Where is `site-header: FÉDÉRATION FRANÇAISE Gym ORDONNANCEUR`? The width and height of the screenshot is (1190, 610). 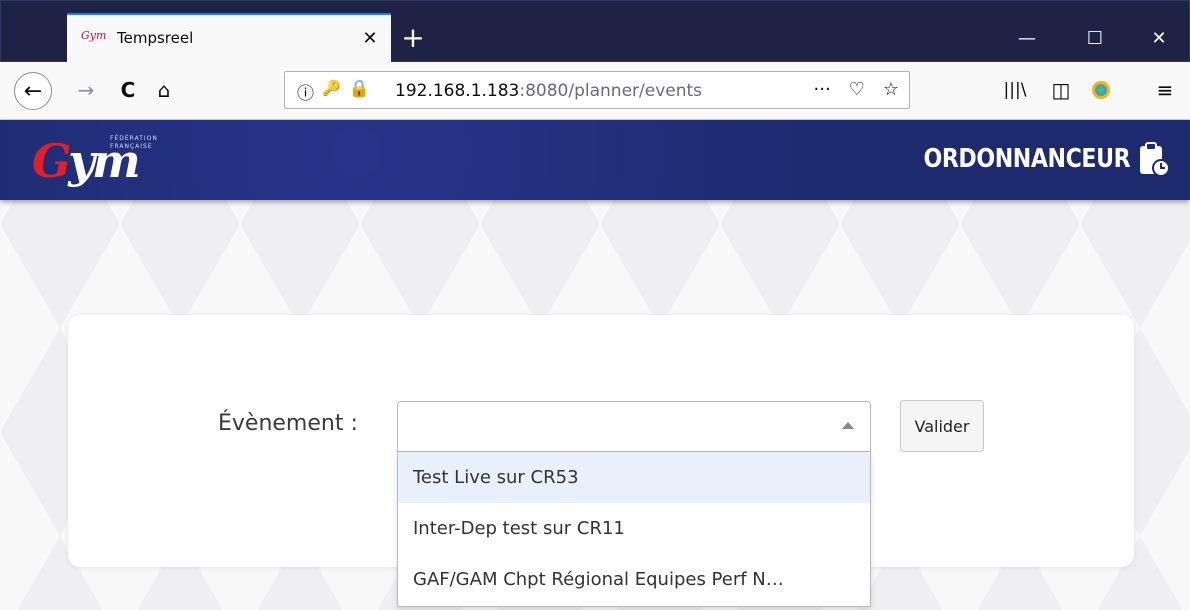 site-header: FÉDÉRATION FRANÇAISE Gym ORDONNANCEUR is located at coordinates (595, 160).